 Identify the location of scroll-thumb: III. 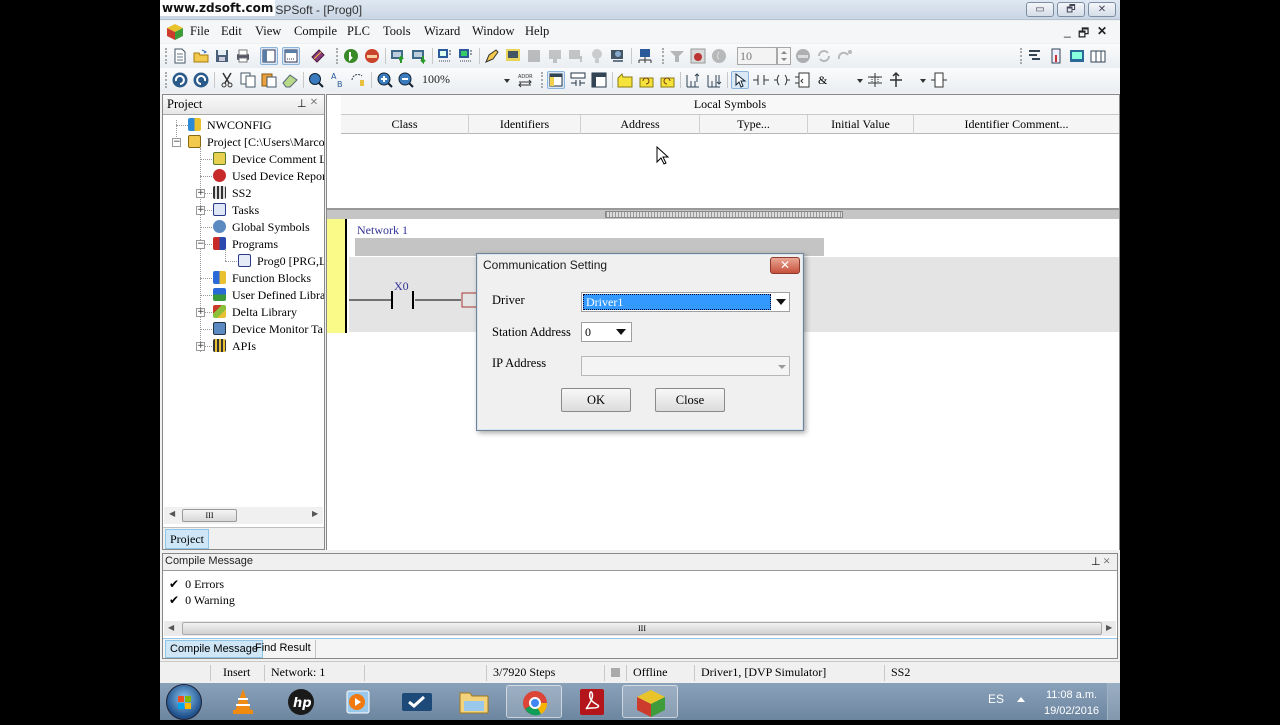
(209, 515).